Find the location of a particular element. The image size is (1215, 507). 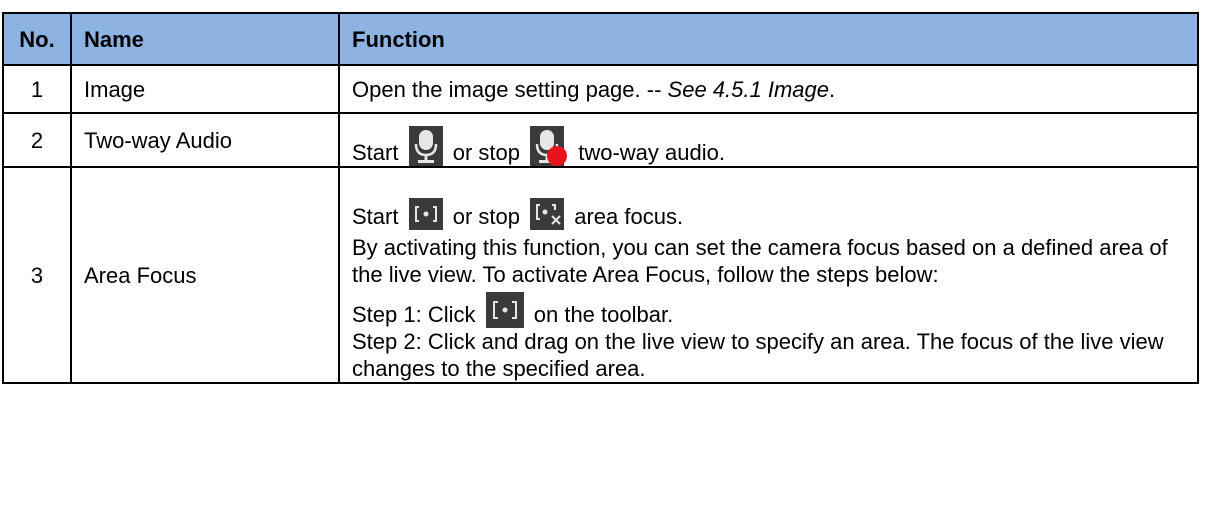

header-name: Name is located at coordinates (205, 39).